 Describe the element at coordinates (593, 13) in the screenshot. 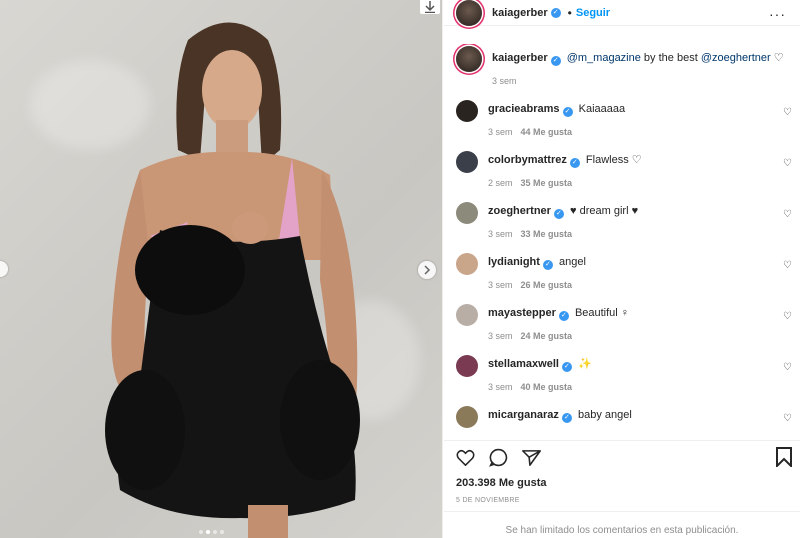

I see `follow-button: Seguir` at that location.